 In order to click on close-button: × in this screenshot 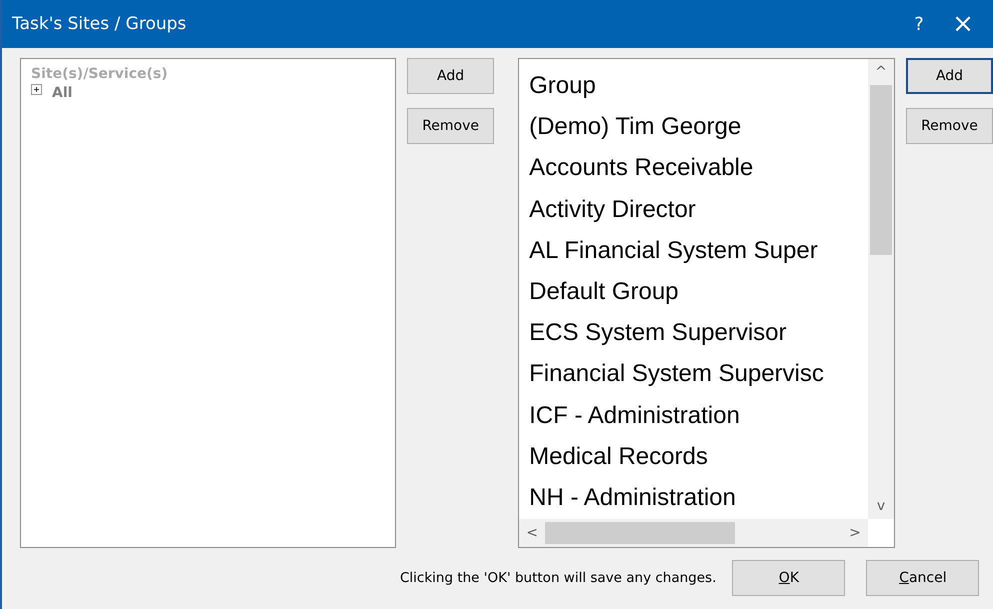, I will do `click(963, 24)`.